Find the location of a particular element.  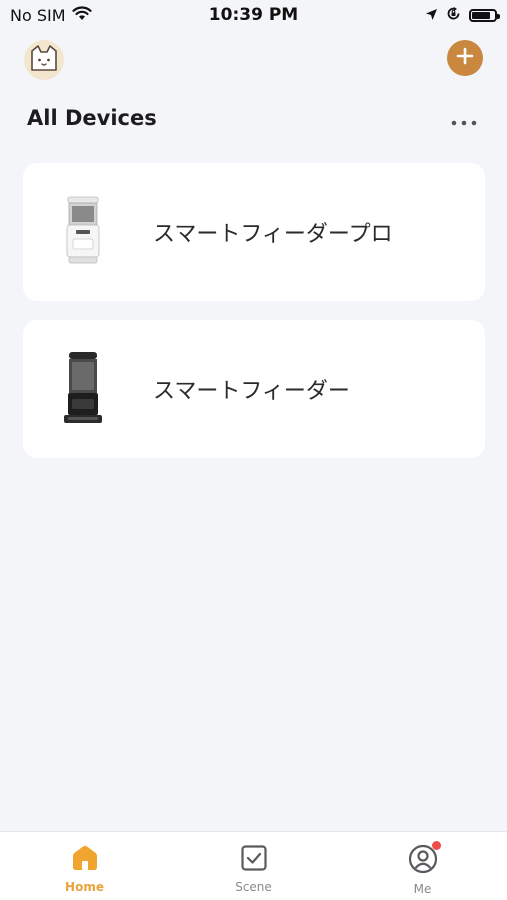

avatar is located at coordinates (44, 60).